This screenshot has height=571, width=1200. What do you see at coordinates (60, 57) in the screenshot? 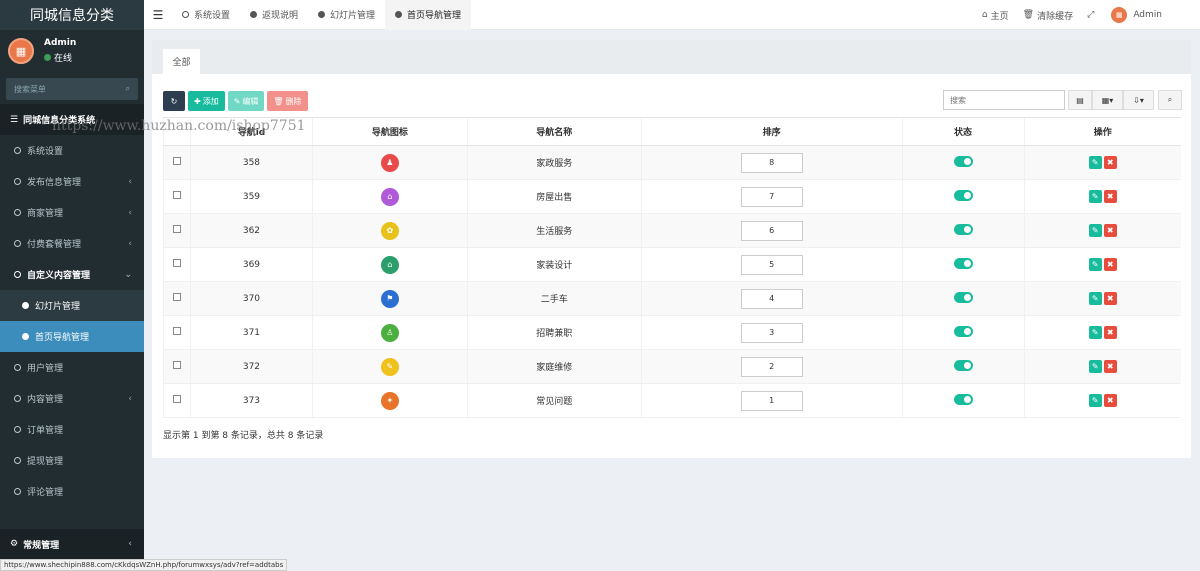
I see `user-status: 在线` at bounding box center [60, 57].